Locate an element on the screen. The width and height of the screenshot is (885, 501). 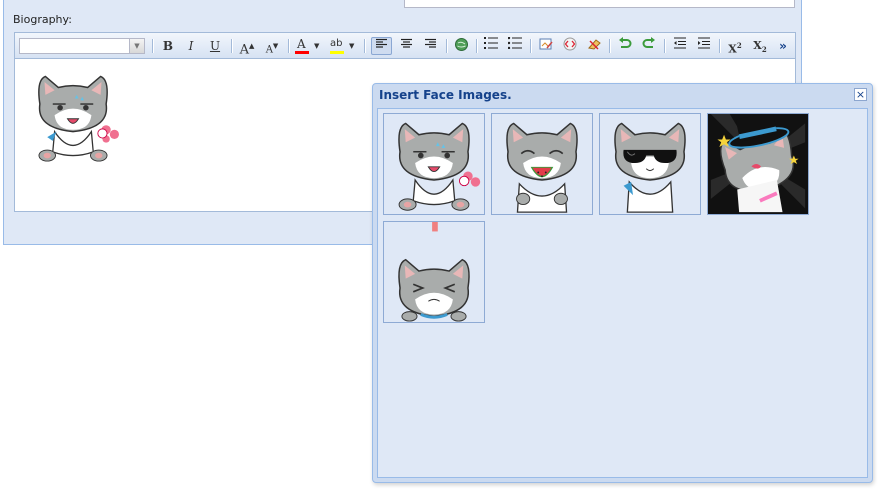
insert-link-button is located at coordinates (461, 46).